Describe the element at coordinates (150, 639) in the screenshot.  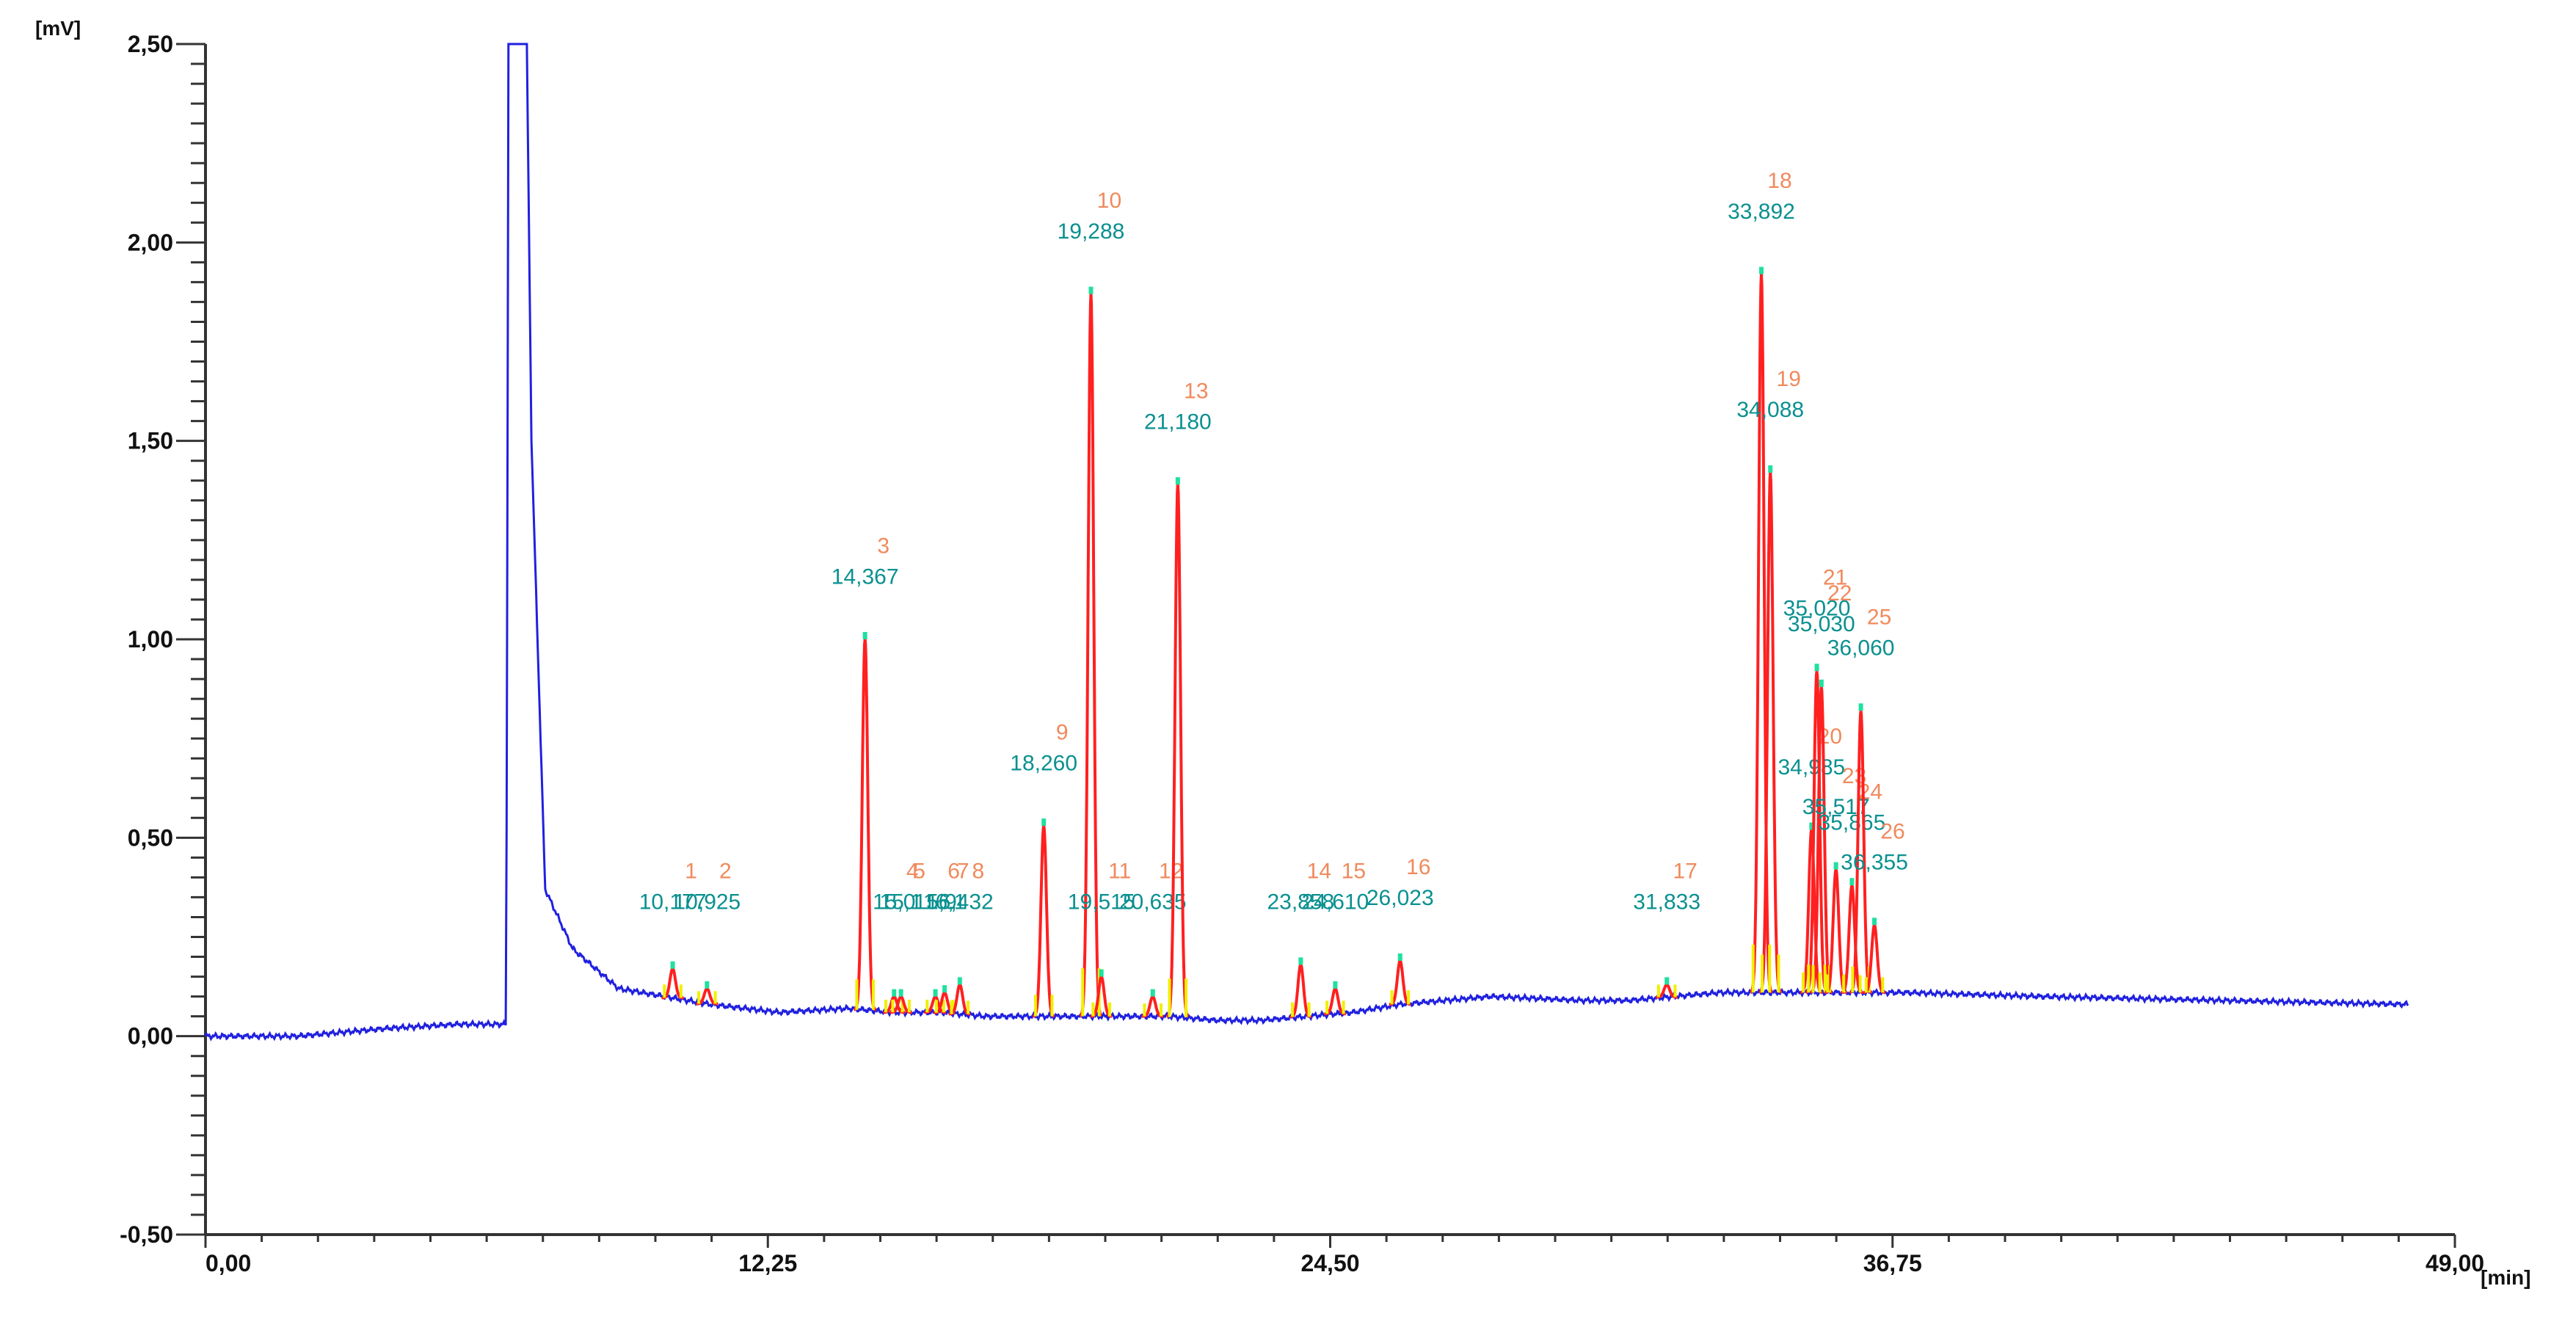
I see `y-tick-label: 1,00` at that location.